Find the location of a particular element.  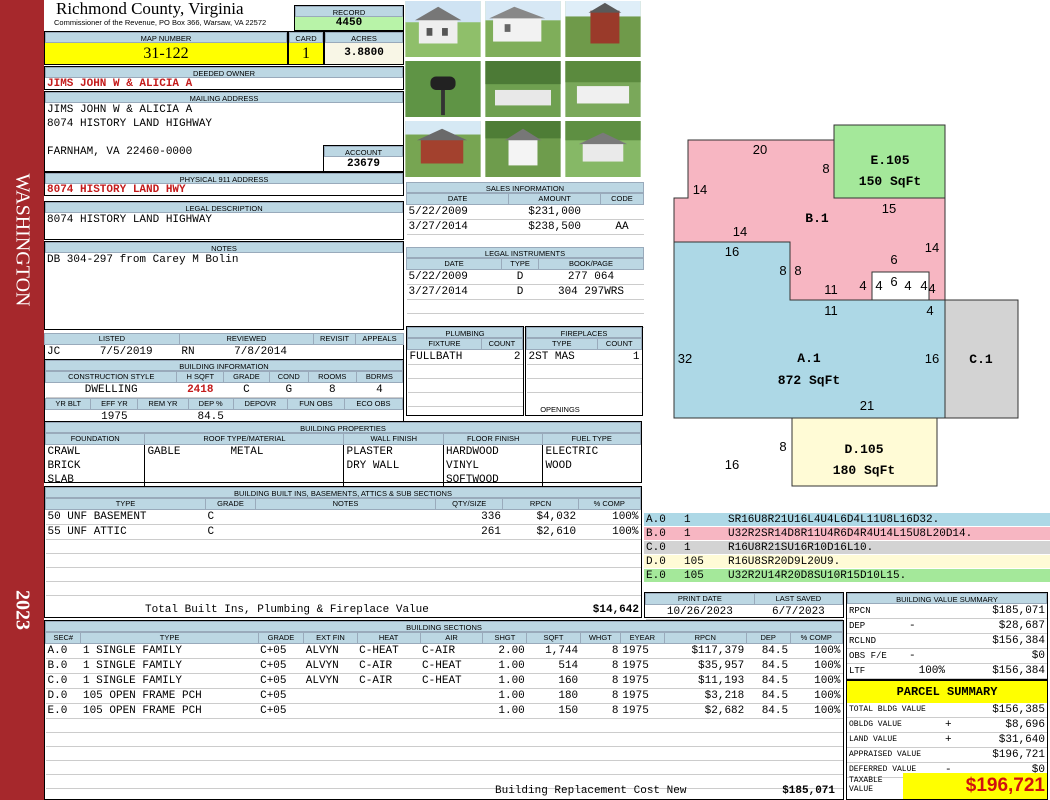

properties-title: BUILDING PROPERTIES is located at coordinates (343, 427).